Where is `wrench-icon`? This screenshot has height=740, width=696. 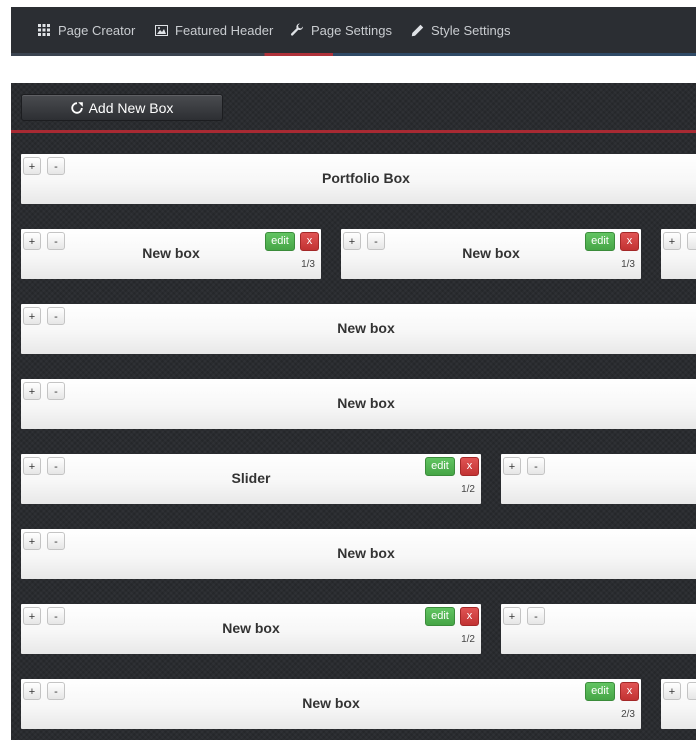
wrench-icon is located at coordinates (297, 30).